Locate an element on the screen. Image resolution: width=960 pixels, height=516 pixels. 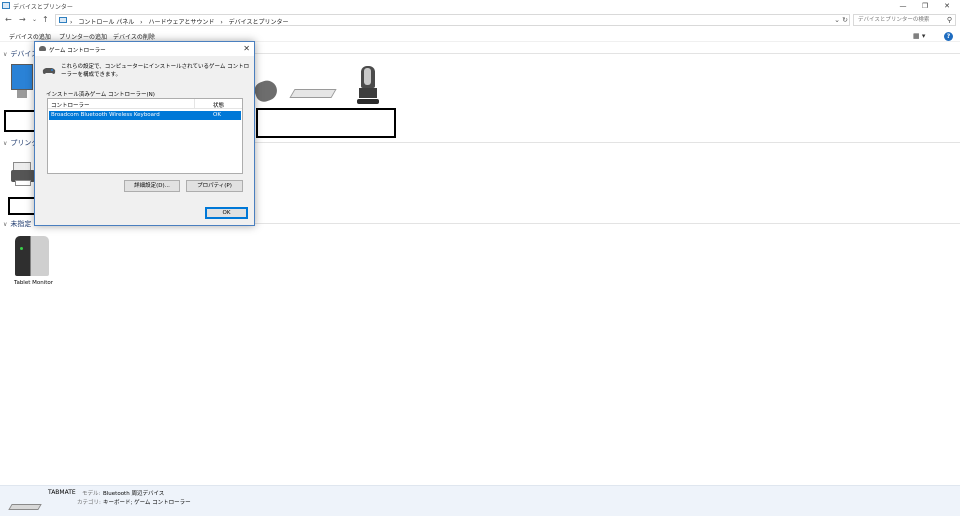
installed-controllers-label: インストール済みゲーム コントローラー(N) is located at coordinates (100, 95).